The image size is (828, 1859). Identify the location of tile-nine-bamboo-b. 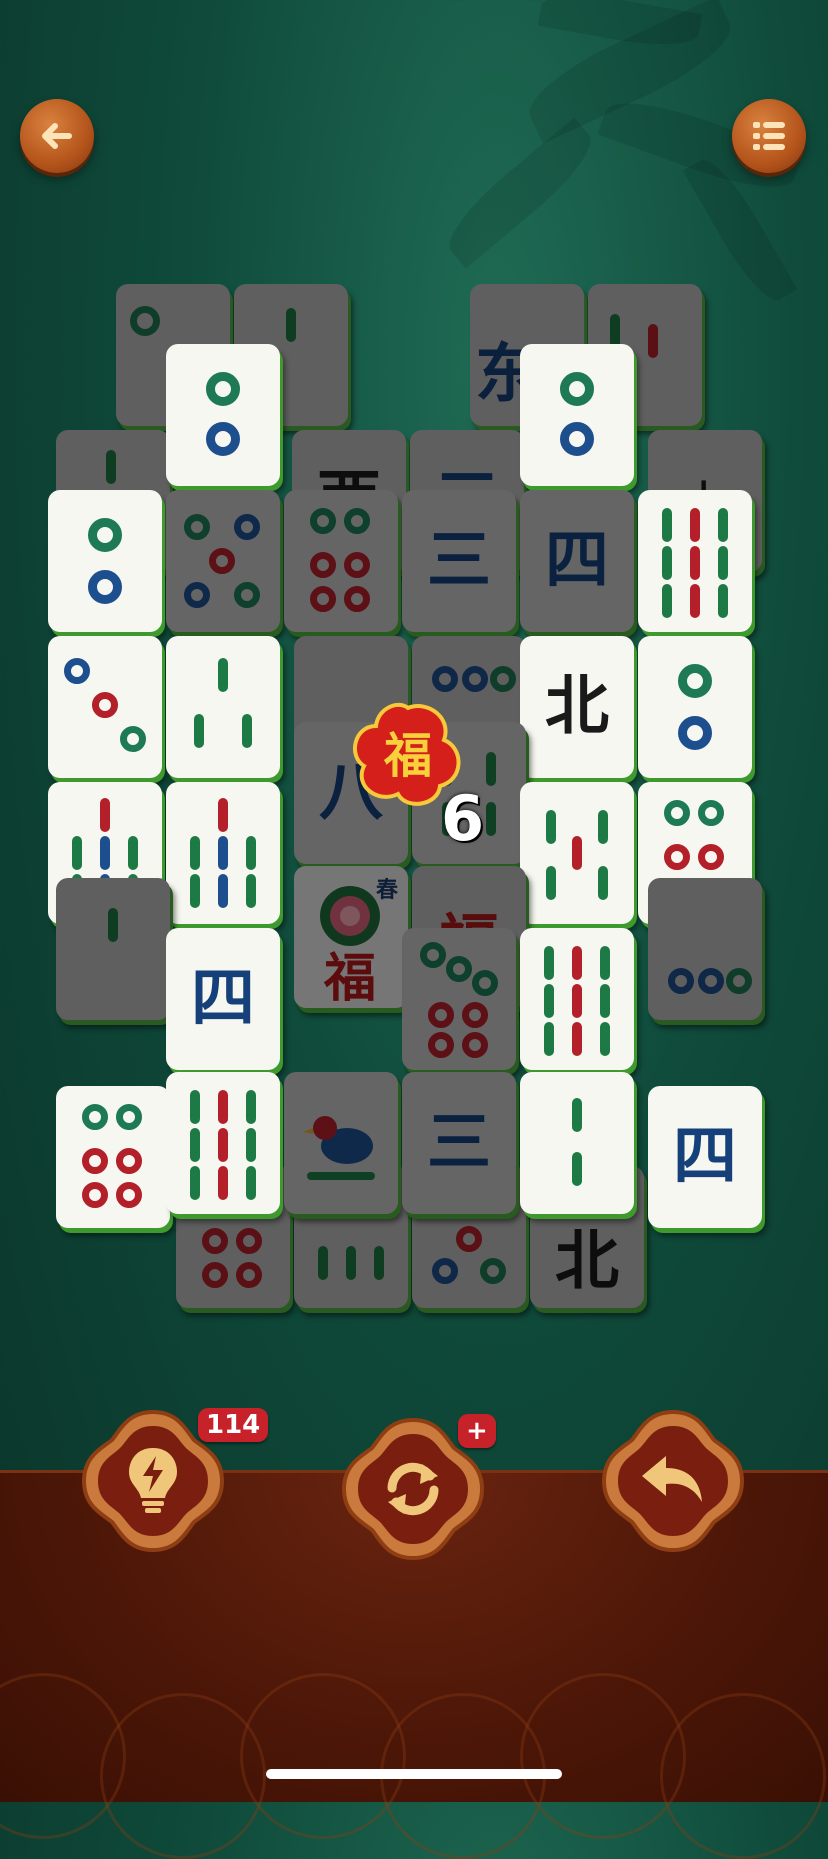
(577, 999).